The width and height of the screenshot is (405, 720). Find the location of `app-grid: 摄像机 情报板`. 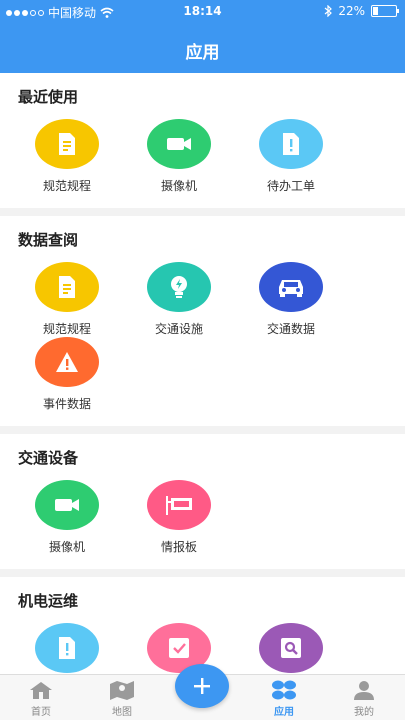

app-grid: 摄像机 情报板 is located at coordinates (202, 519).